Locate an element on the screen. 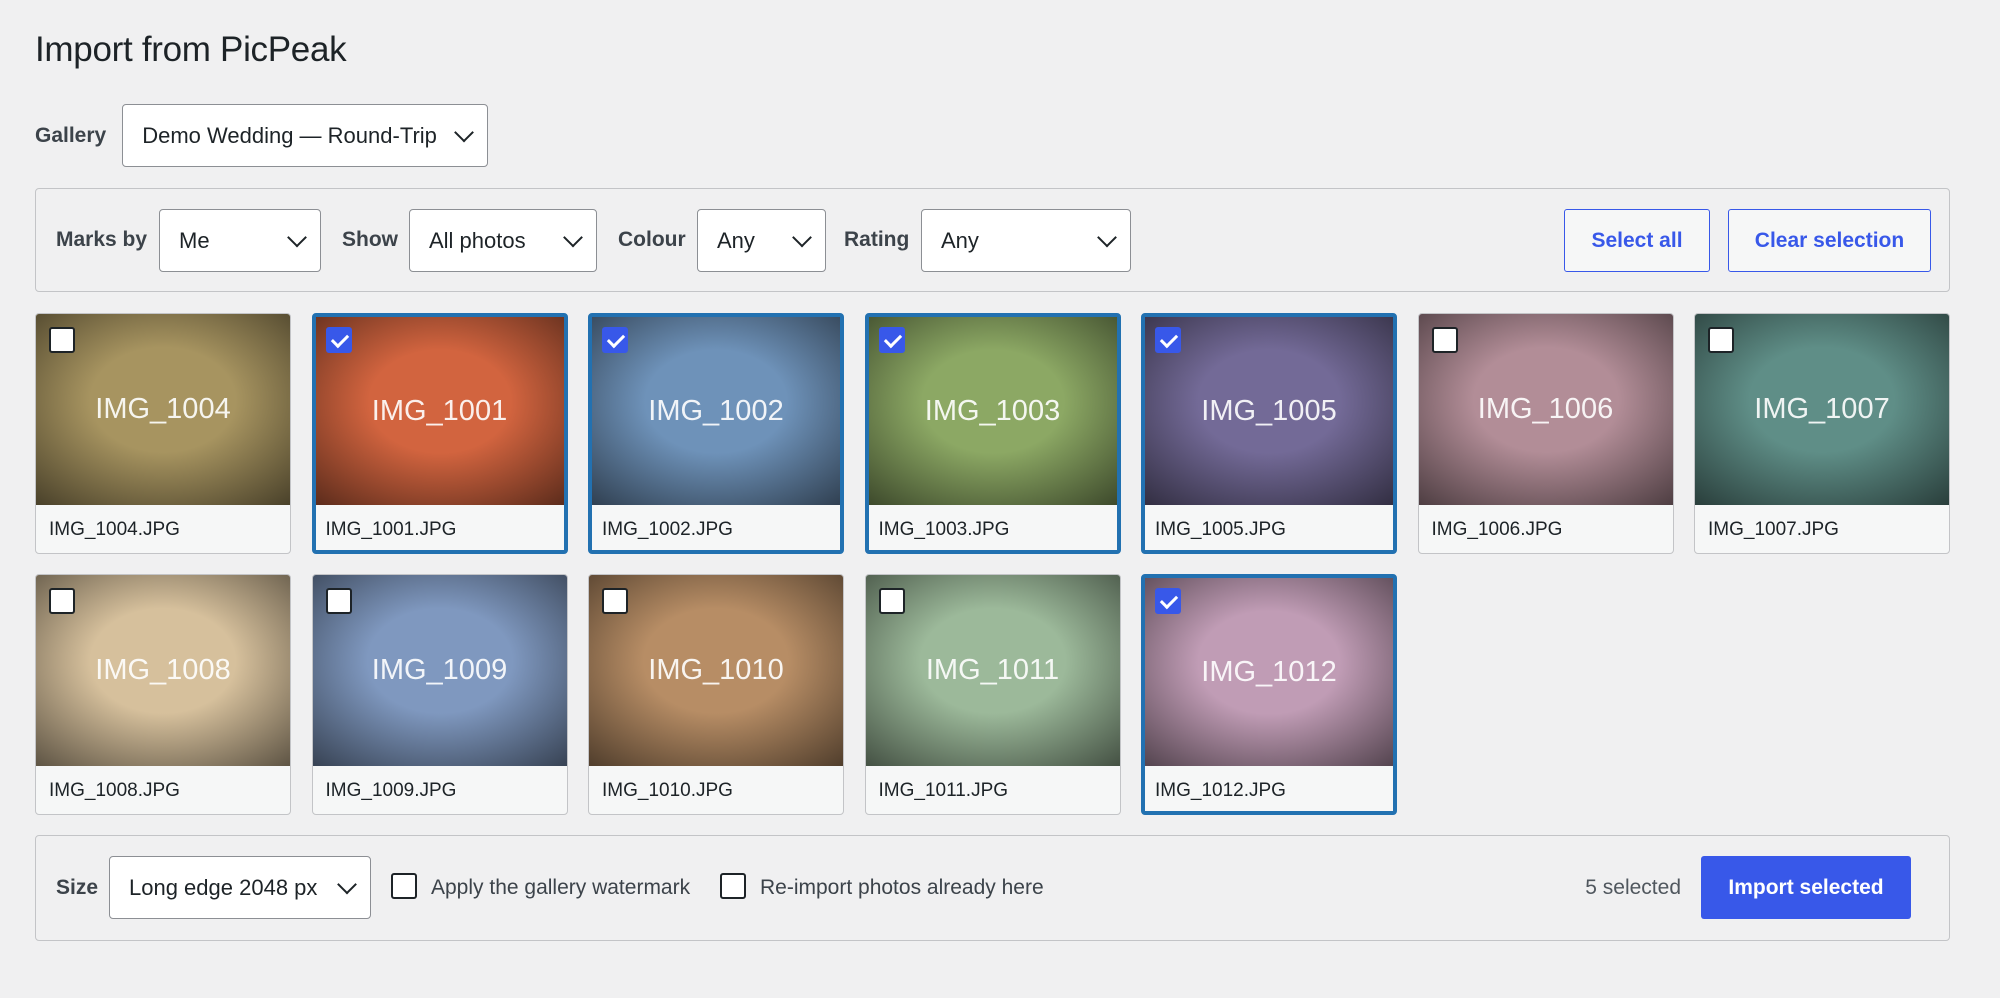 This screenshot has width=2000, height=998. photo-thumbnail: IMG_1009 is located at coordinates (439, 670).